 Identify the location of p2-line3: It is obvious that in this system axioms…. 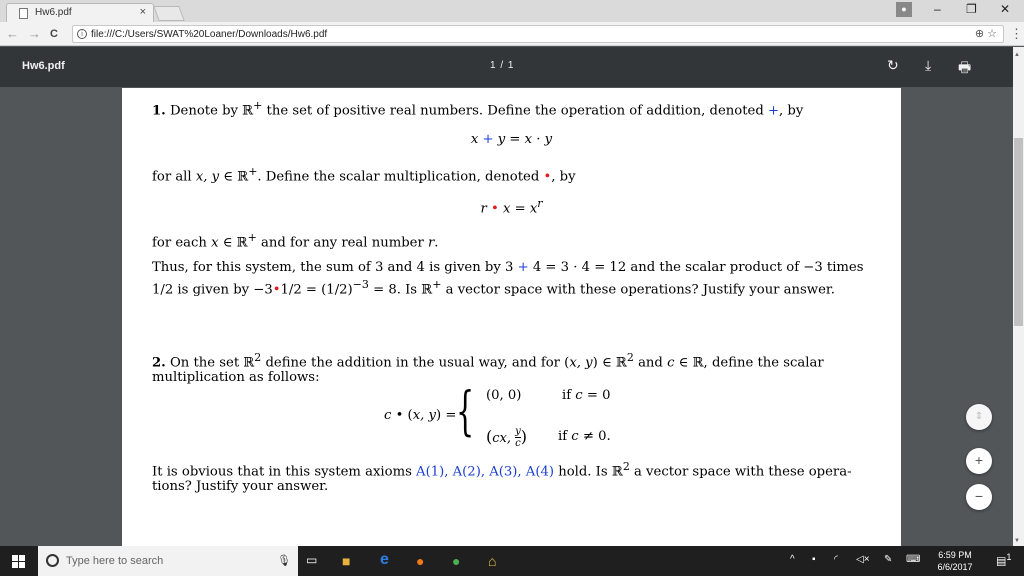
(502, 470).